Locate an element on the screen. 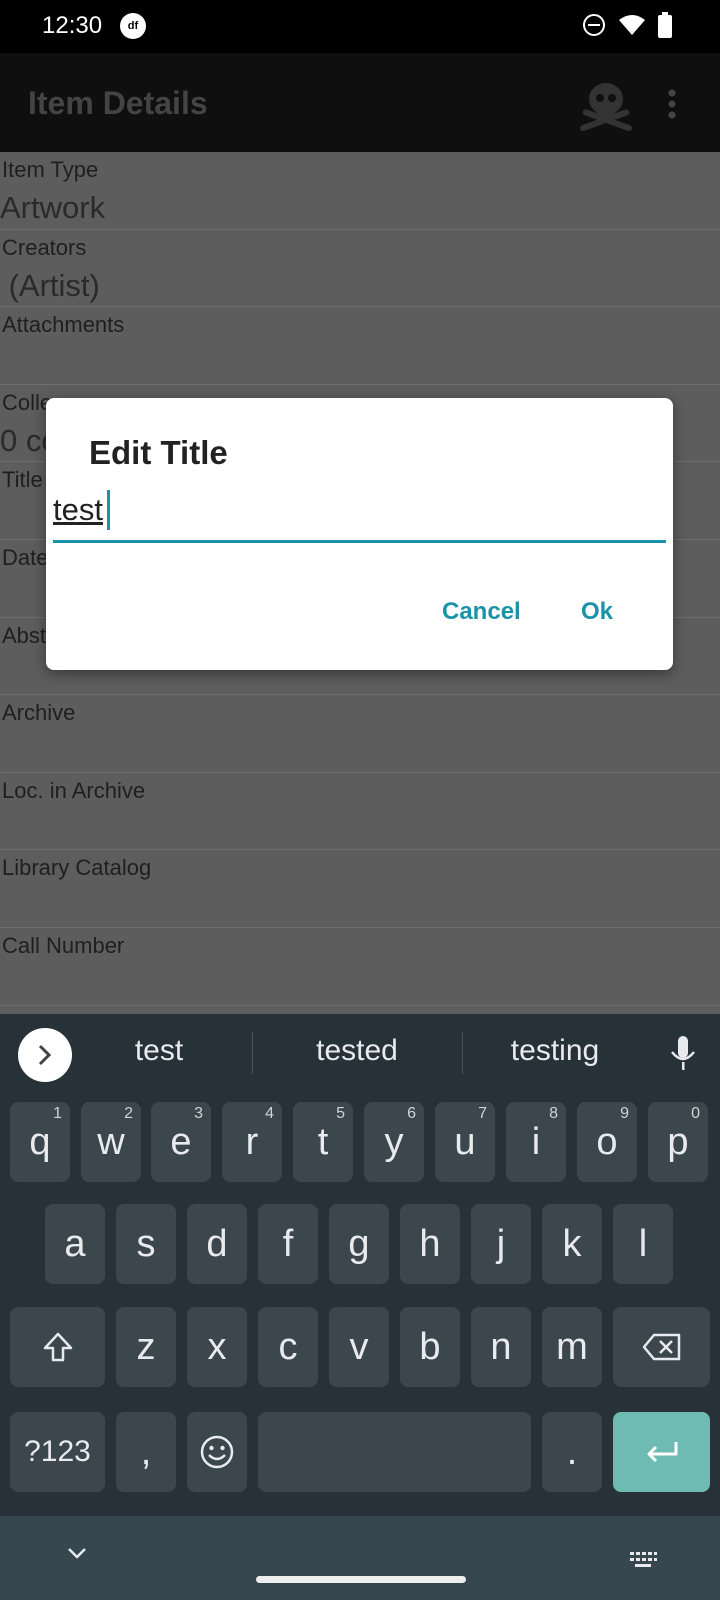 Image resolution: width=720 pixels, height=1600 pixels. key-n: n is located at coordinates (501, 1347).